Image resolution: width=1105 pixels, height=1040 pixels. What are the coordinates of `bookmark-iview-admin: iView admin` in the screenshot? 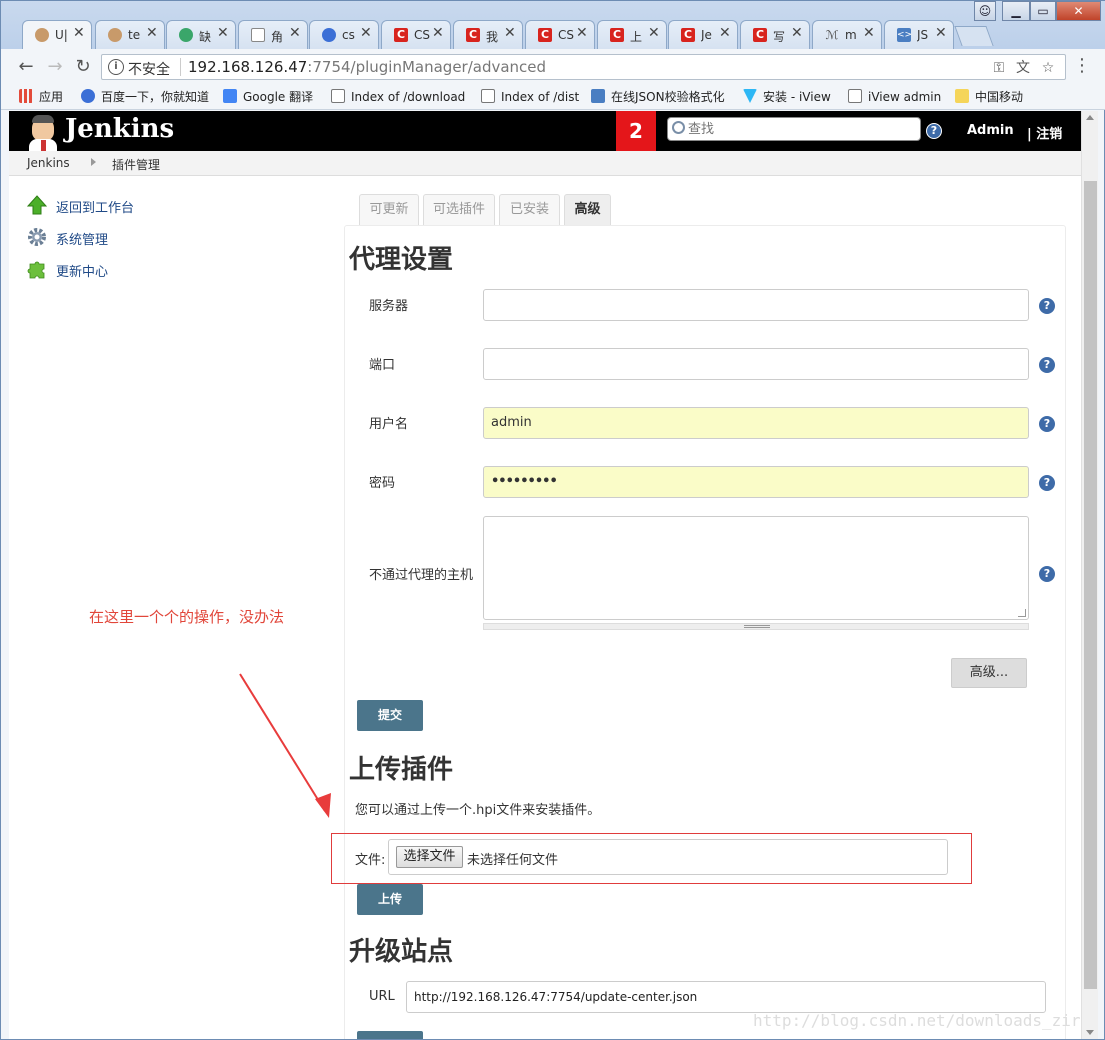 It's located at (894, 97).